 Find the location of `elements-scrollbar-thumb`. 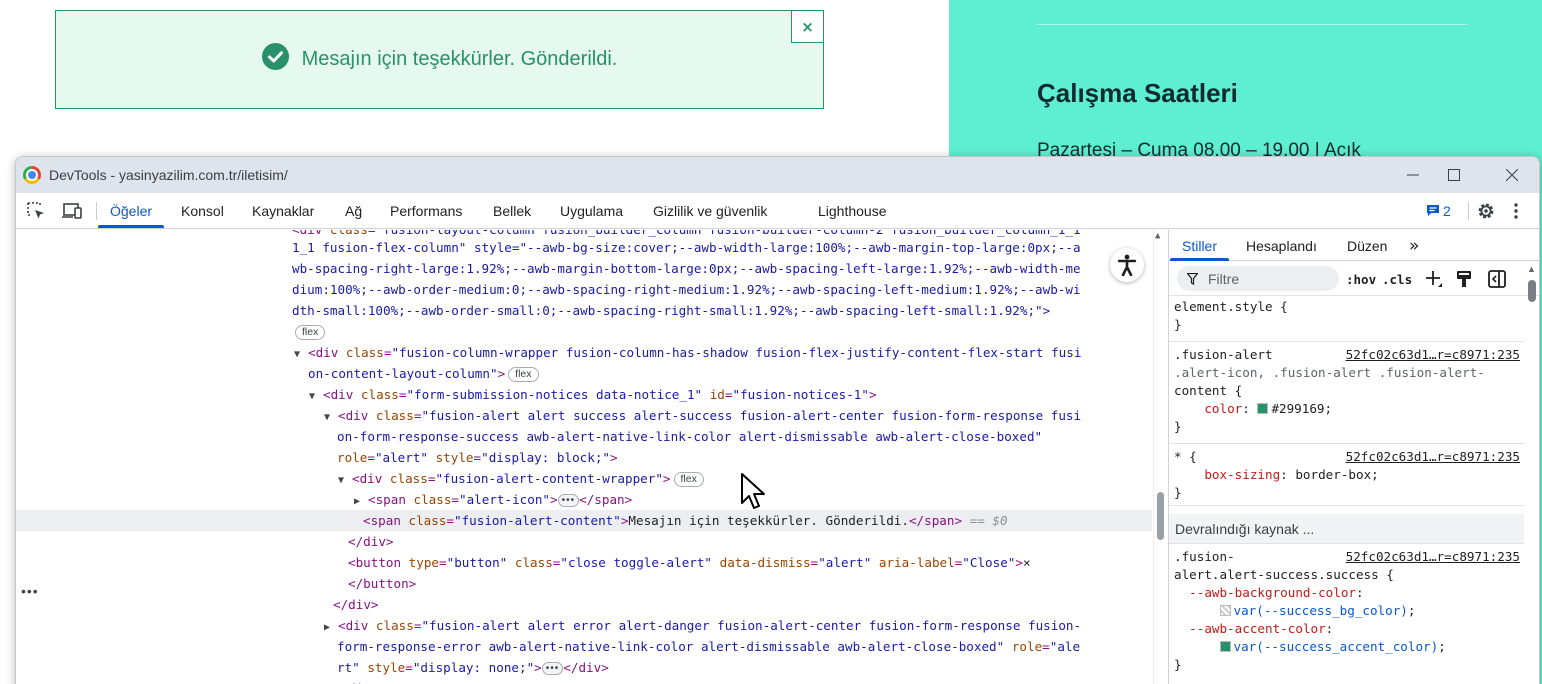

elements-scrollbar-thumb is located at coordinates (1160, 516).